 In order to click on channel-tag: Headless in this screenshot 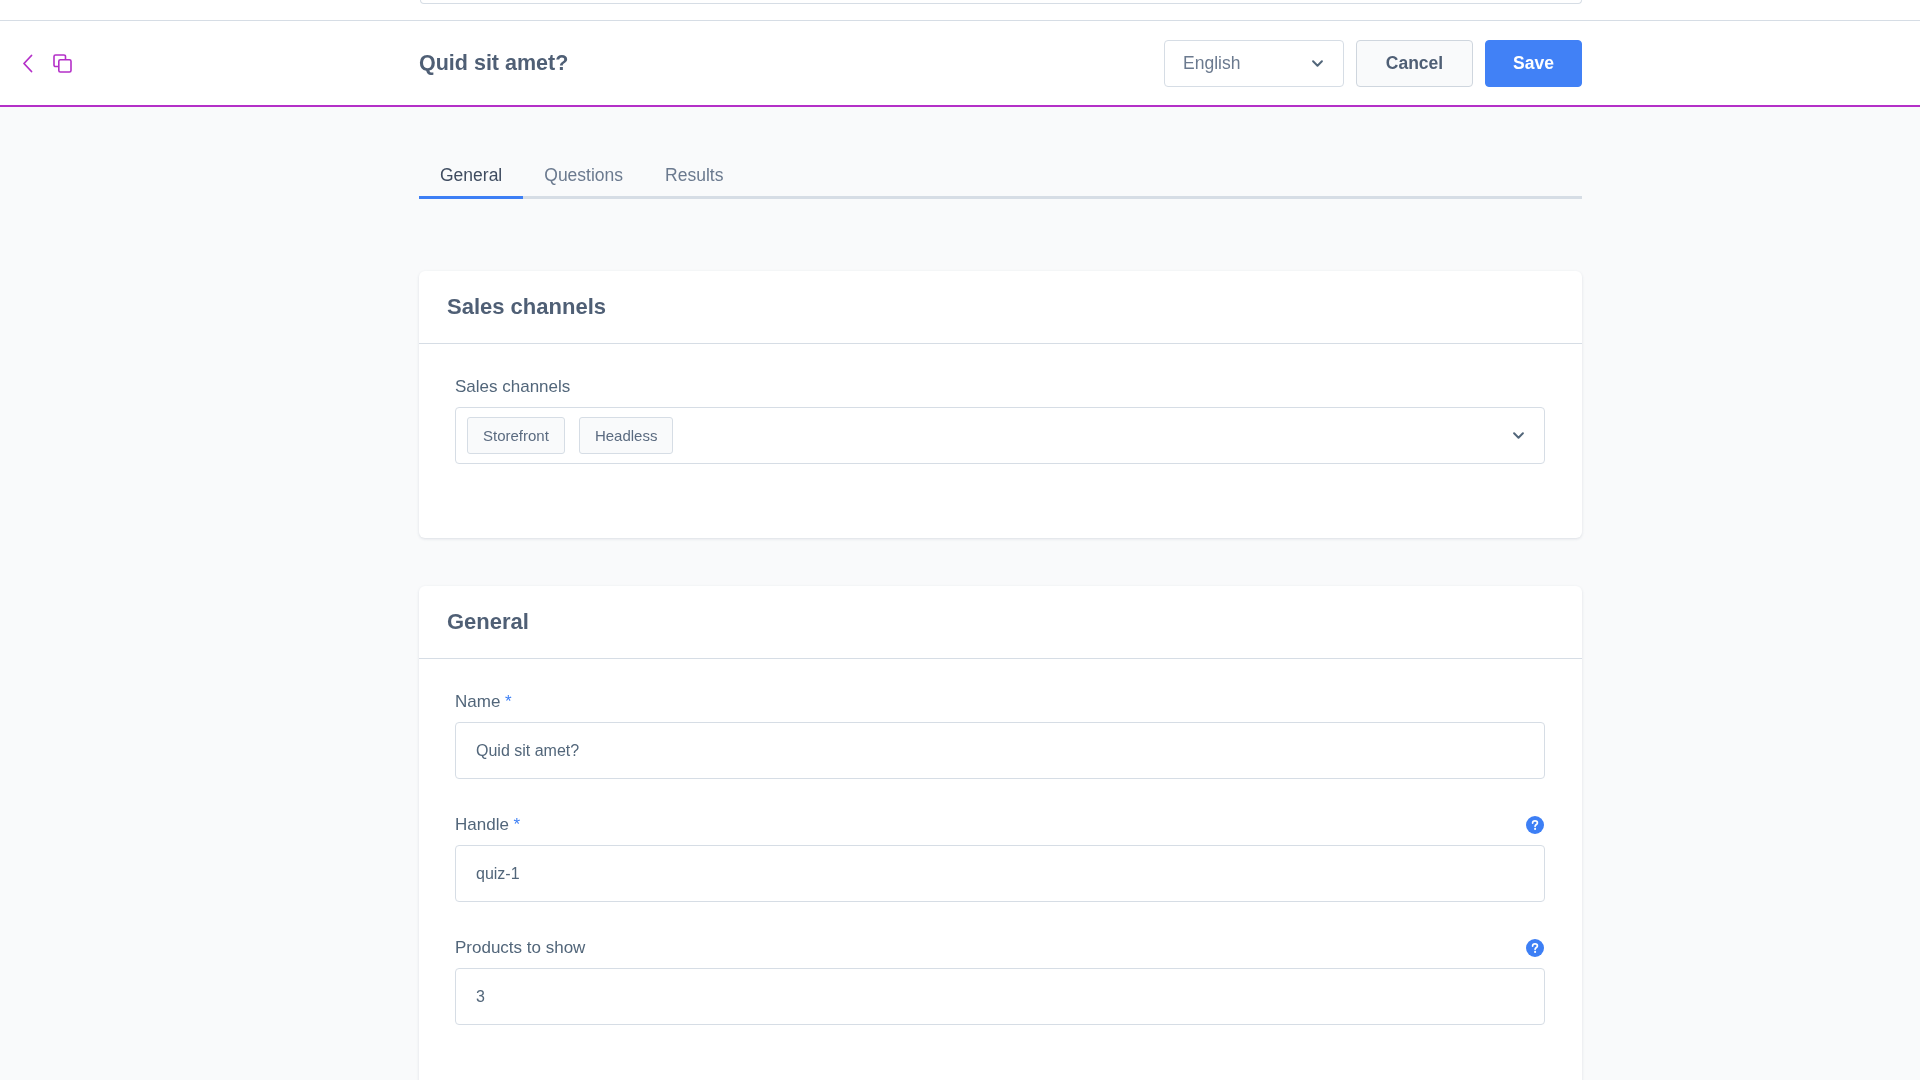, I will do `click(626, 435)`.